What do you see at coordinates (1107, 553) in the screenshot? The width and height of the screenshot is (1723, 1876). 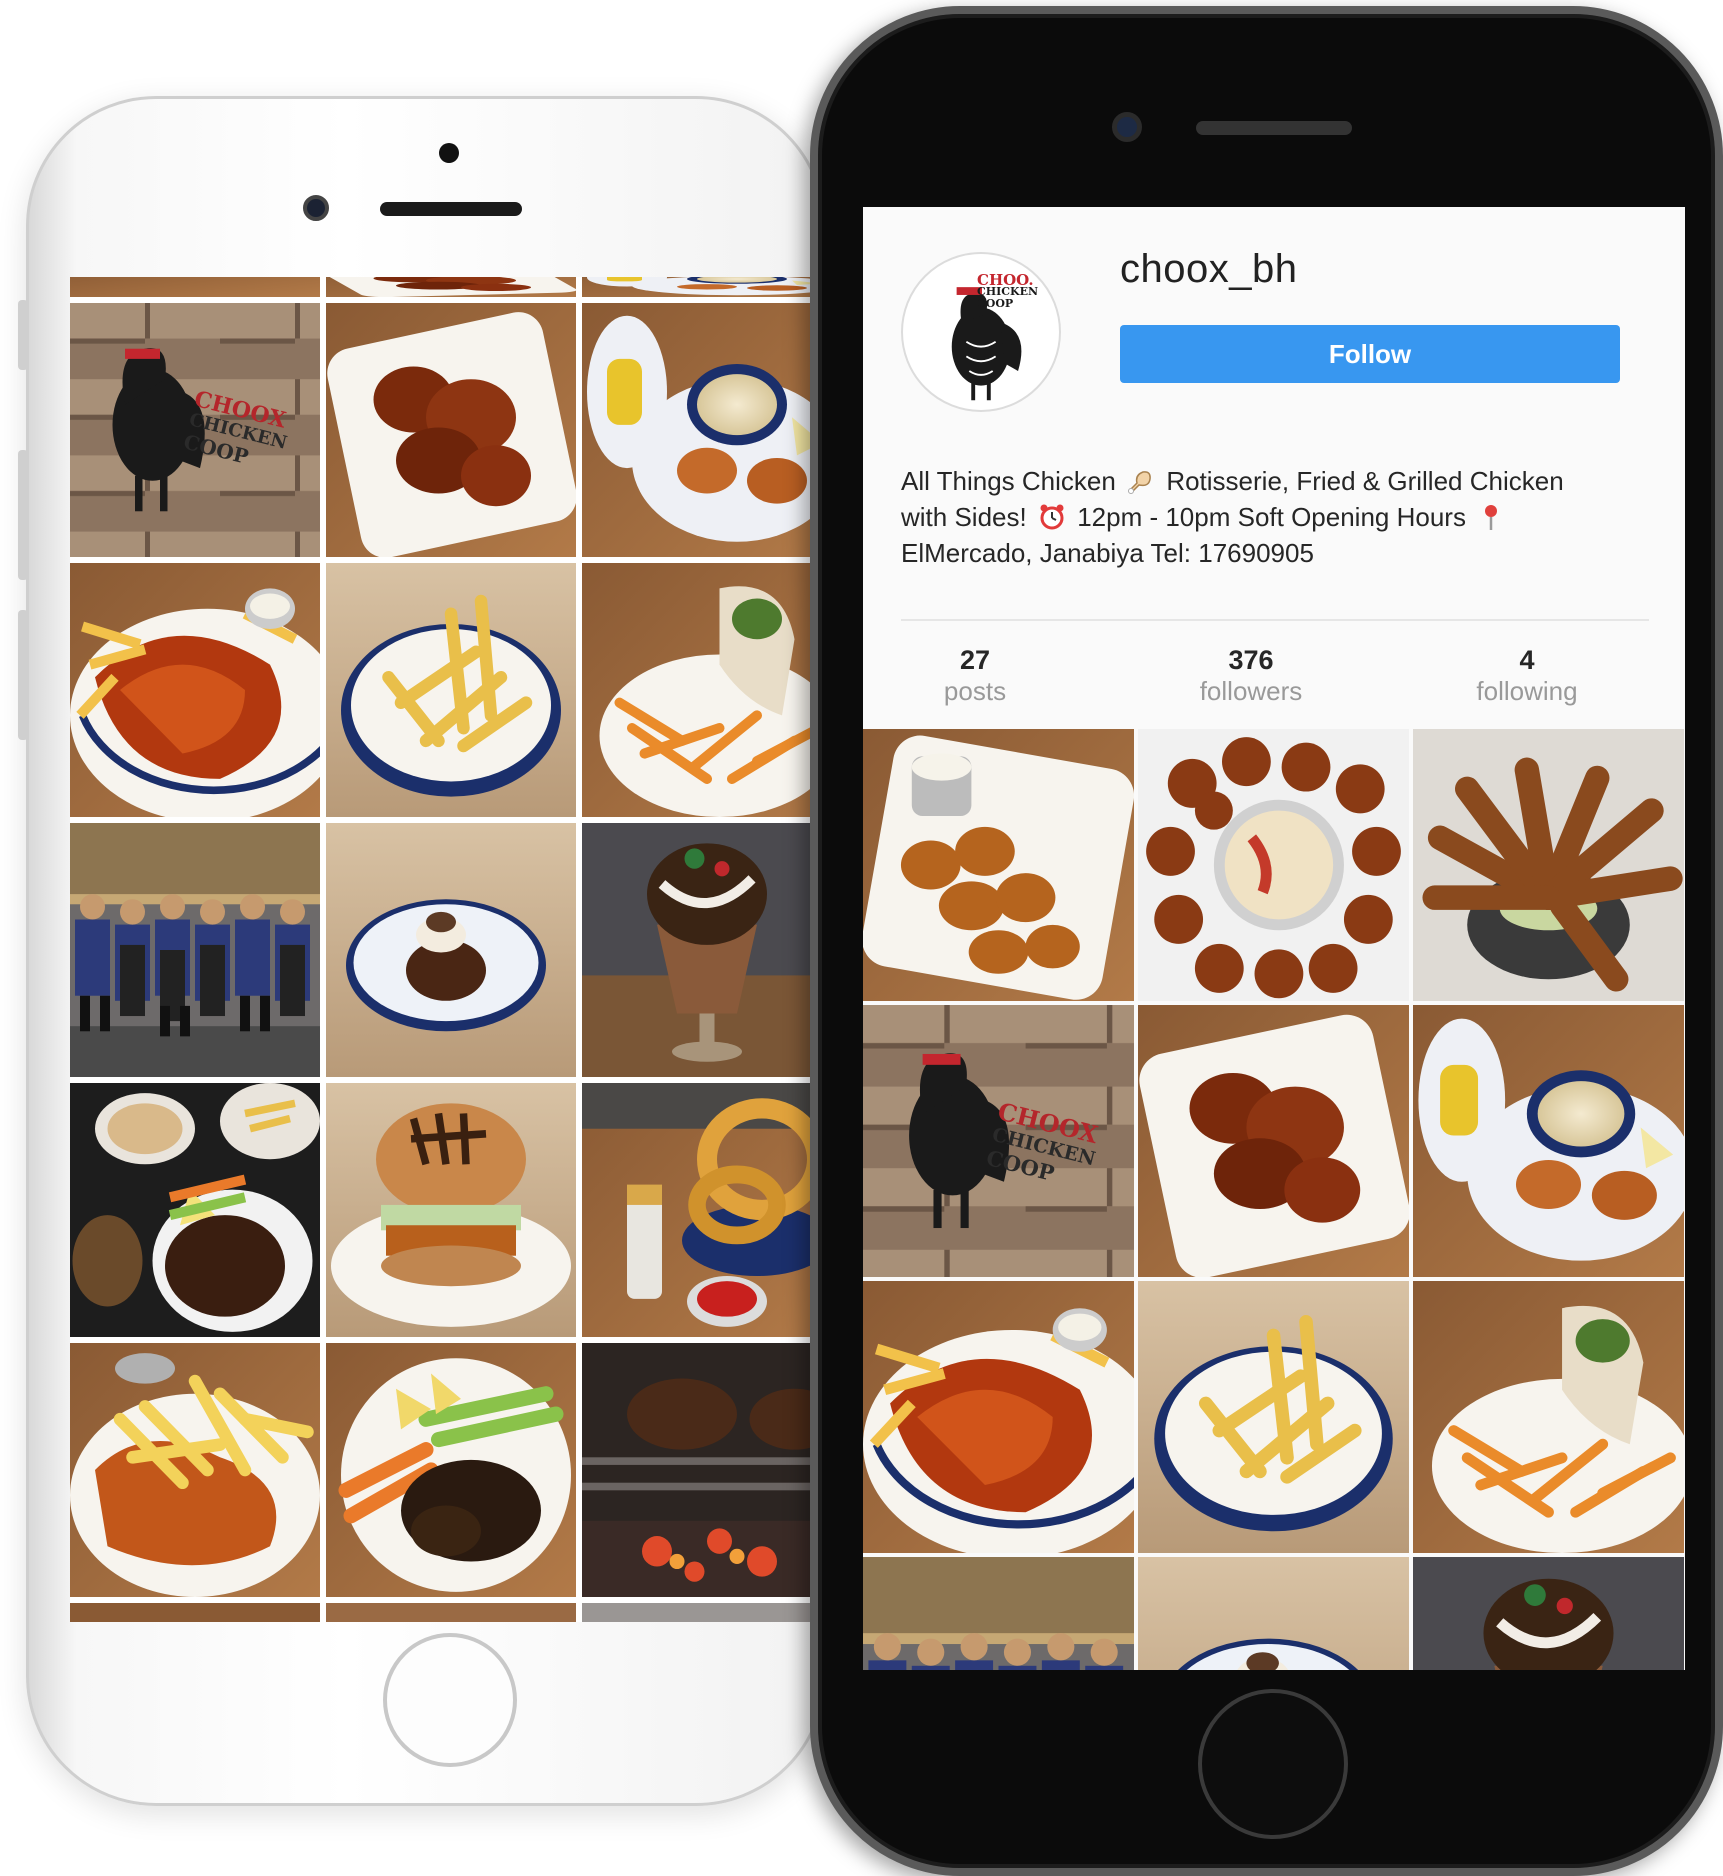 I see `bio-line-3: ElMercado, Janabiya Tel: 17690905` at bounding box center [1107, 553].